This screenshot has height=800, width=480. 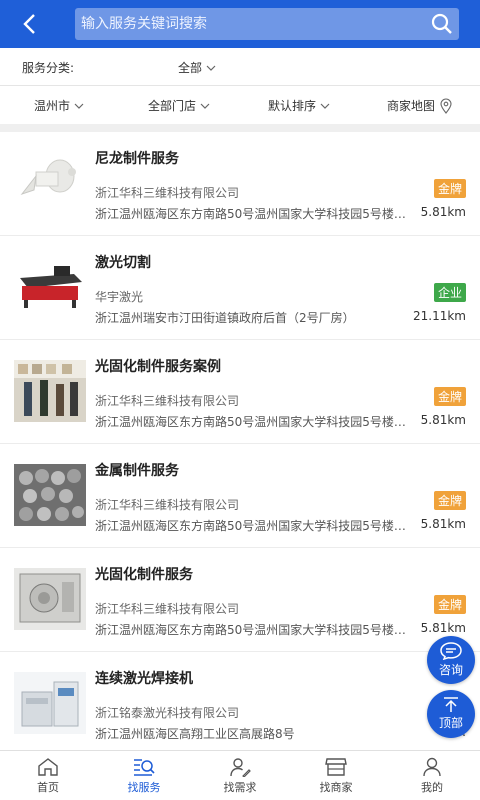 What do you see at coordinates (195, 734) in the screenshot?
I see `item-address: 浙江温州瓯海区高翔工业区高展路8号` at bounding box center [195, 734].